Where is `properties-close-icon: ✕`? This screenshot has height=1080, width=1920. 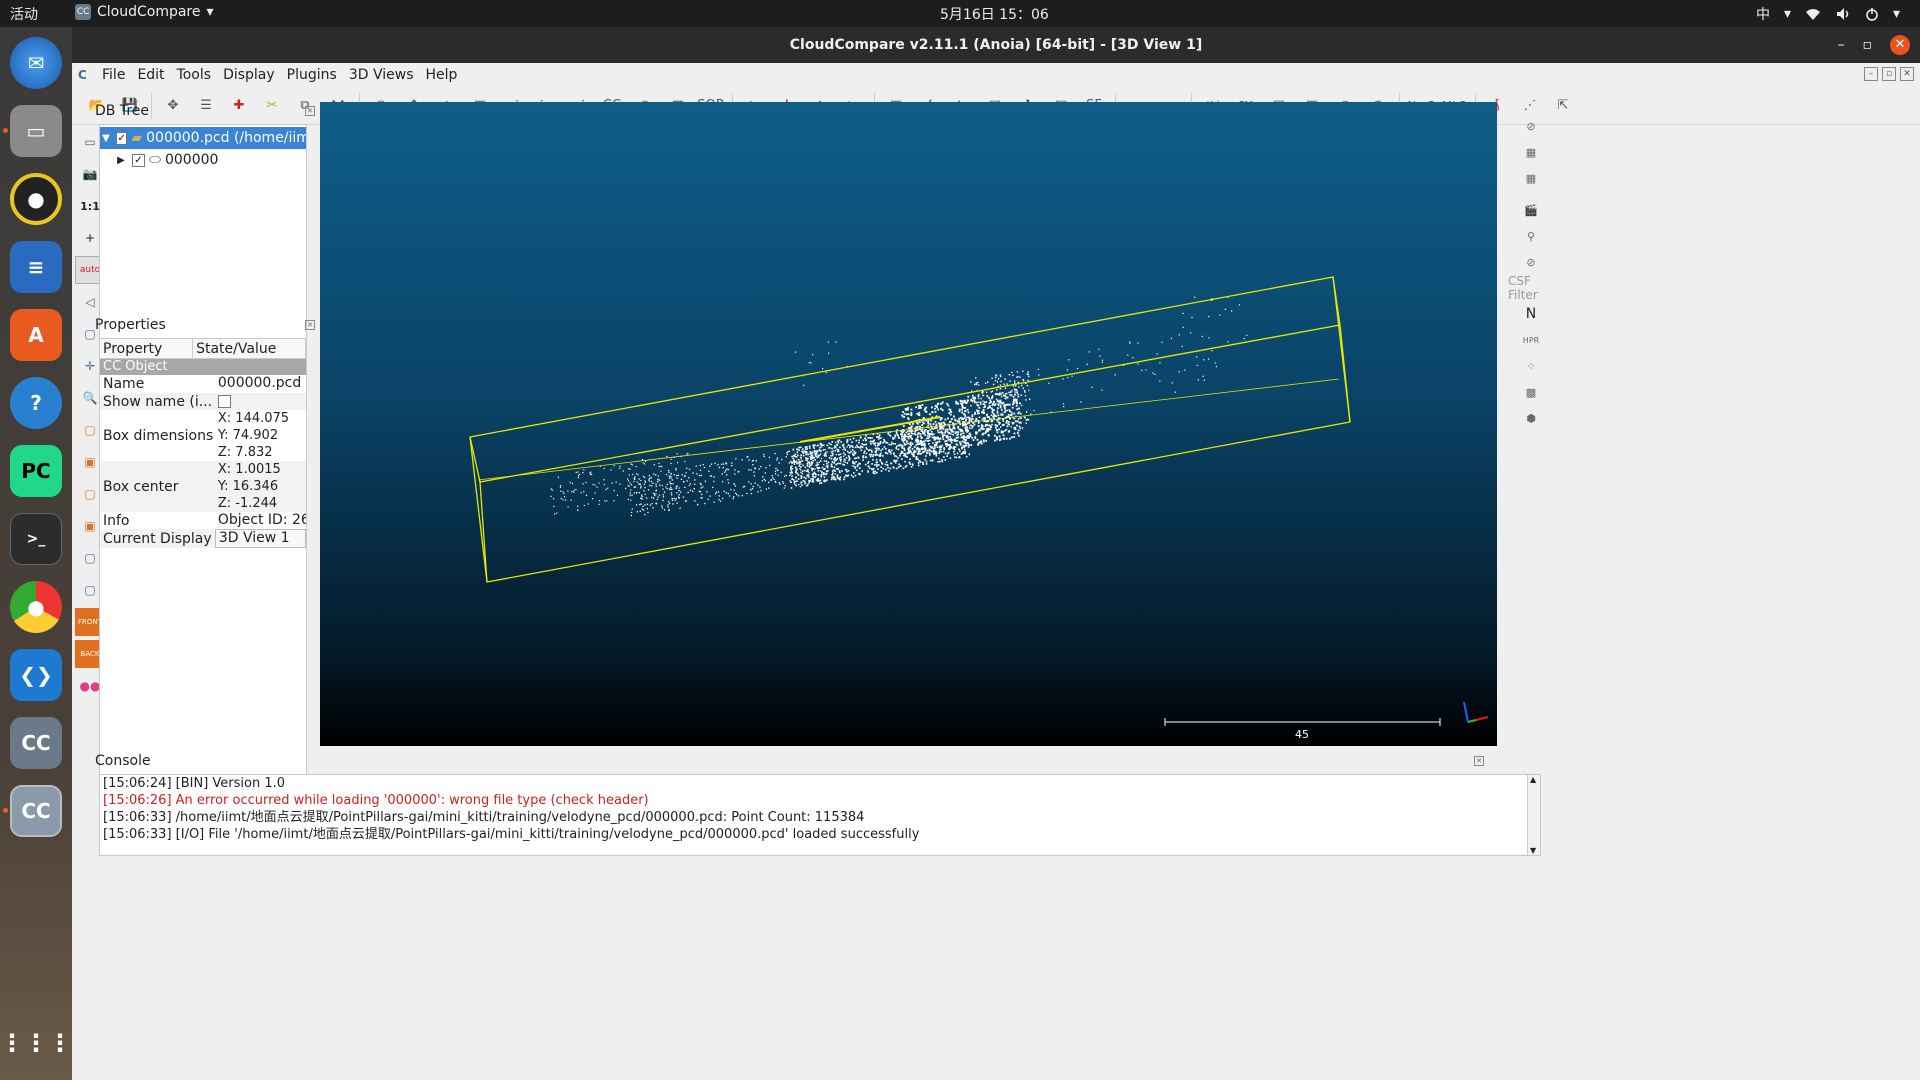
properties-close-icon: ✕ is located at coordinates (310, 325).